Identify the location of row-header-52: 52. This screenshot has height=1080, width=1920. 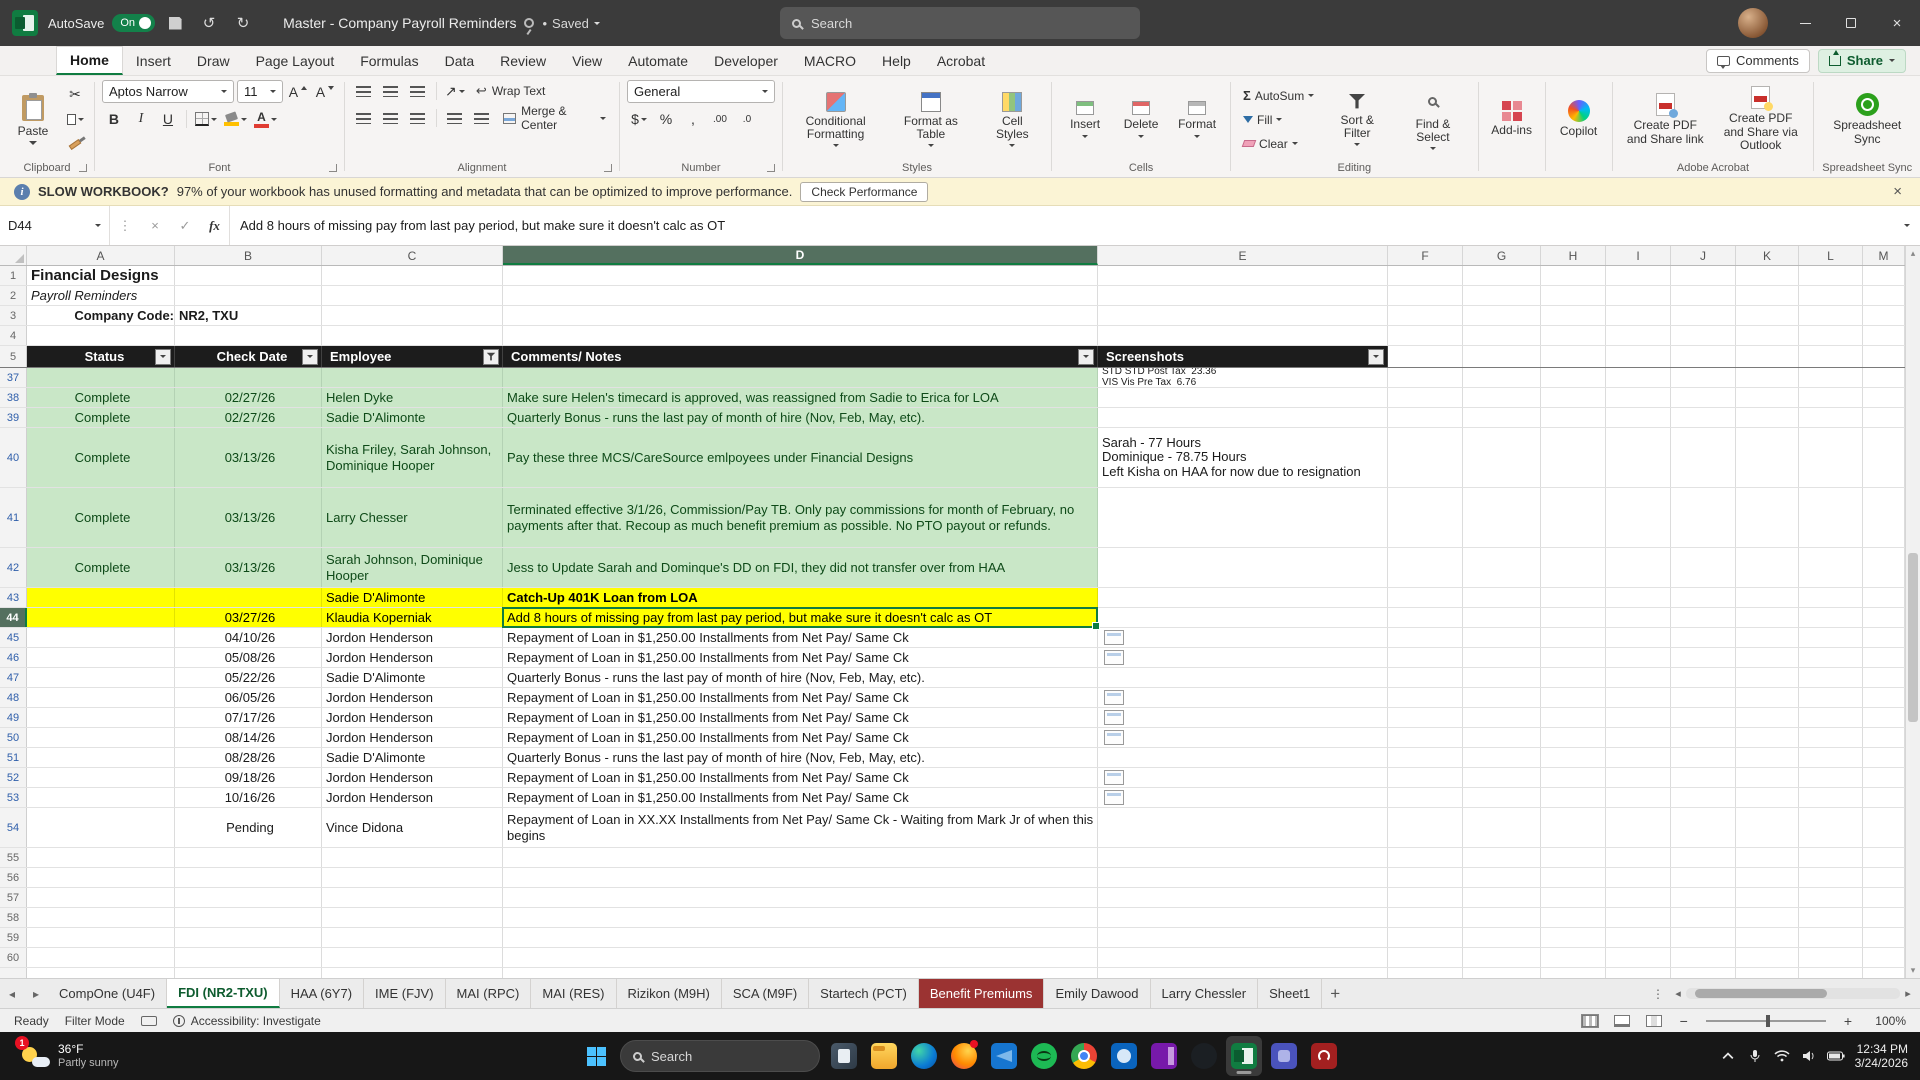
(13, 777).